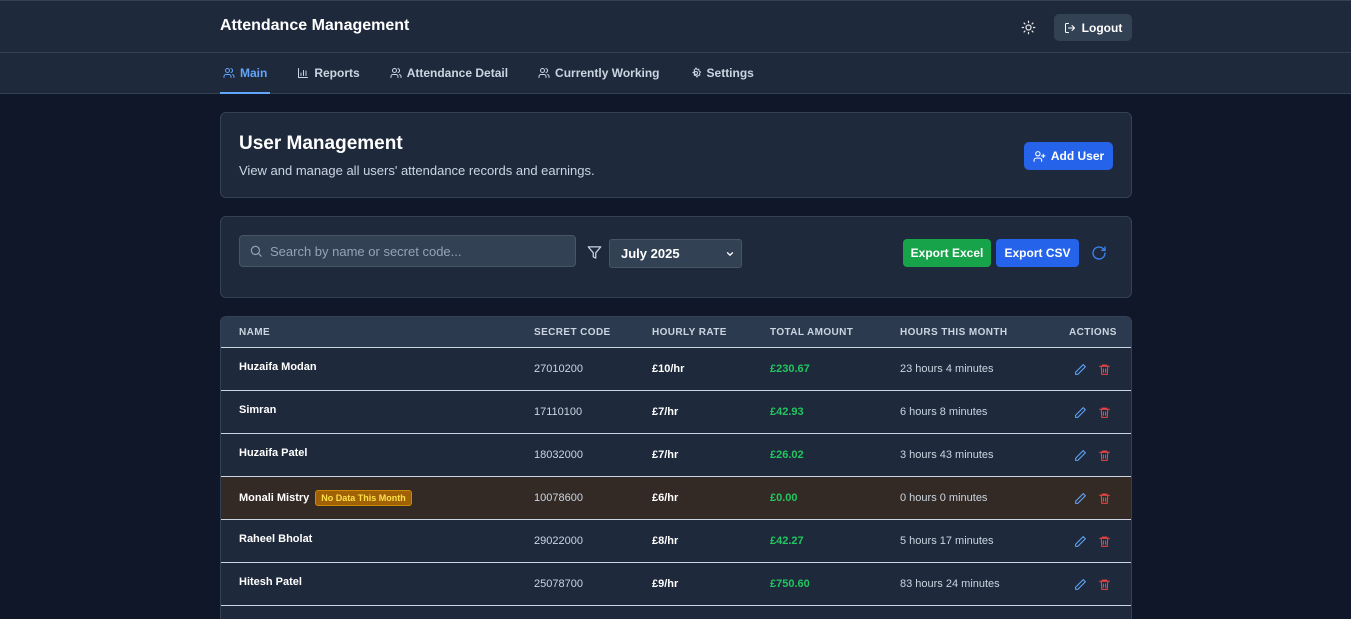 This screenshot has width=1351, height=619. What do you see at coordinates (944, 498) in the screenshot?
I see `hours-this-month: 0 hours 0 minutes` at bounding box center [944, 498].